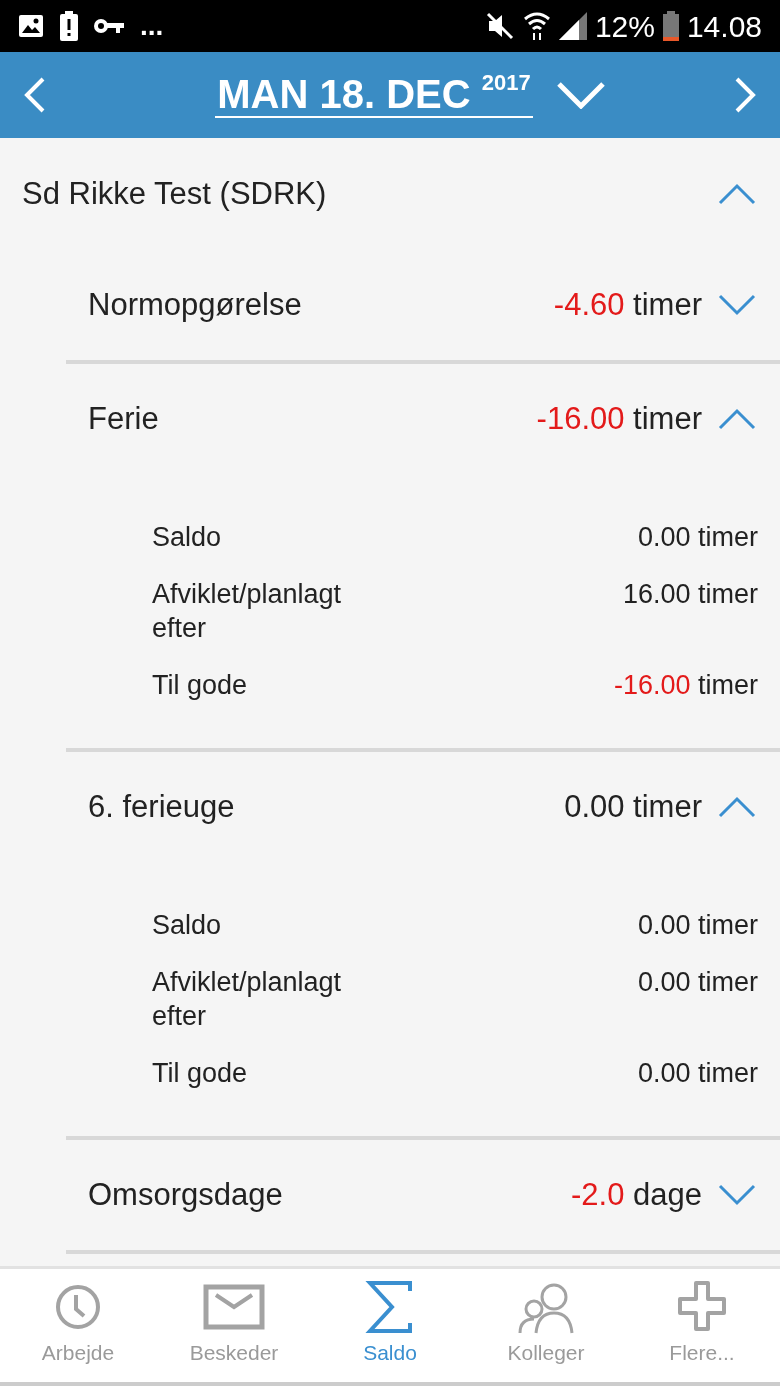 The image size is (780, 1386). Describe the element at coordinates (690, 594) in the screenshot. I see `detail-value: 16.00 timer` at that location.